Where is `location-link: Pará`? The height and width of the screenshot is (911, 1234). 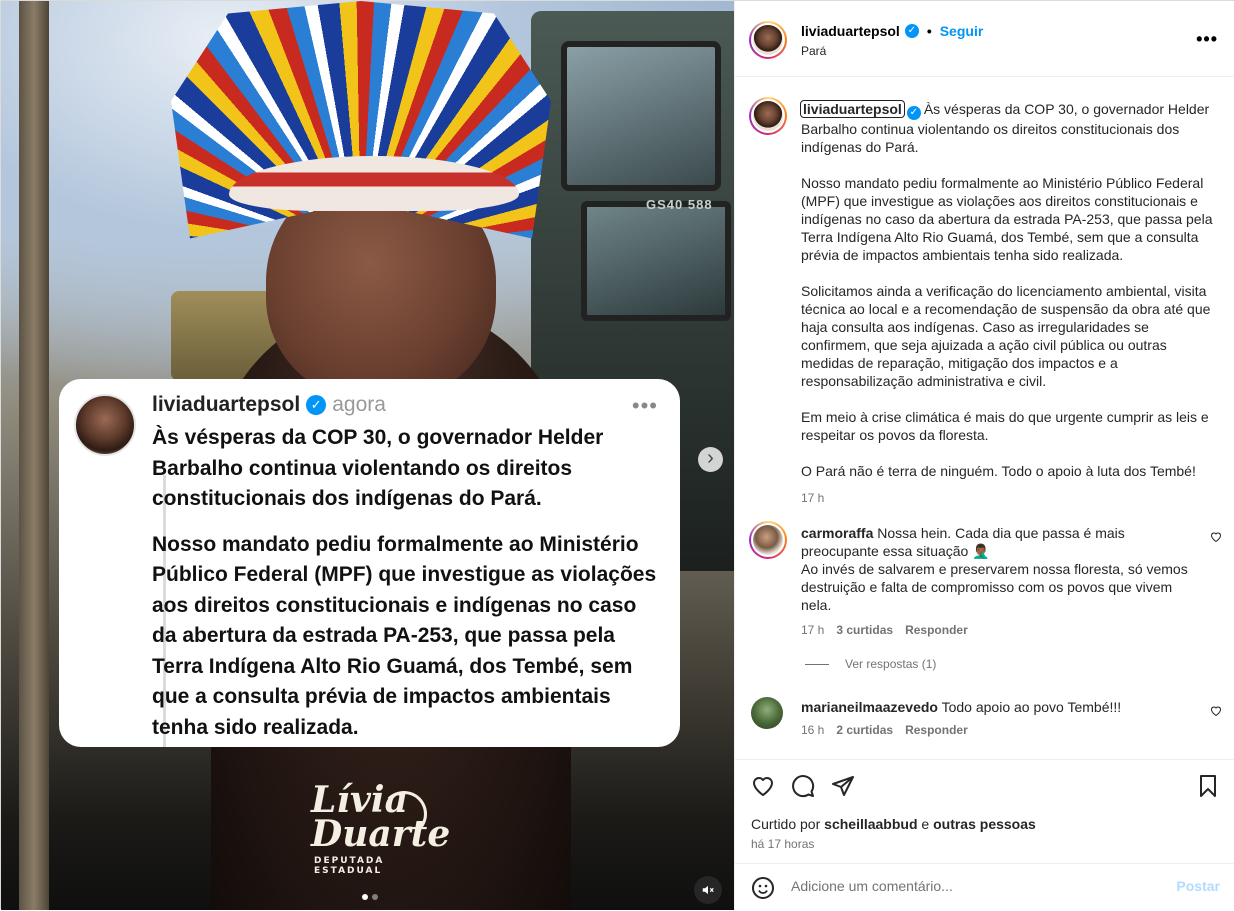 location-link: Pará is located at coordinates (813, 51).